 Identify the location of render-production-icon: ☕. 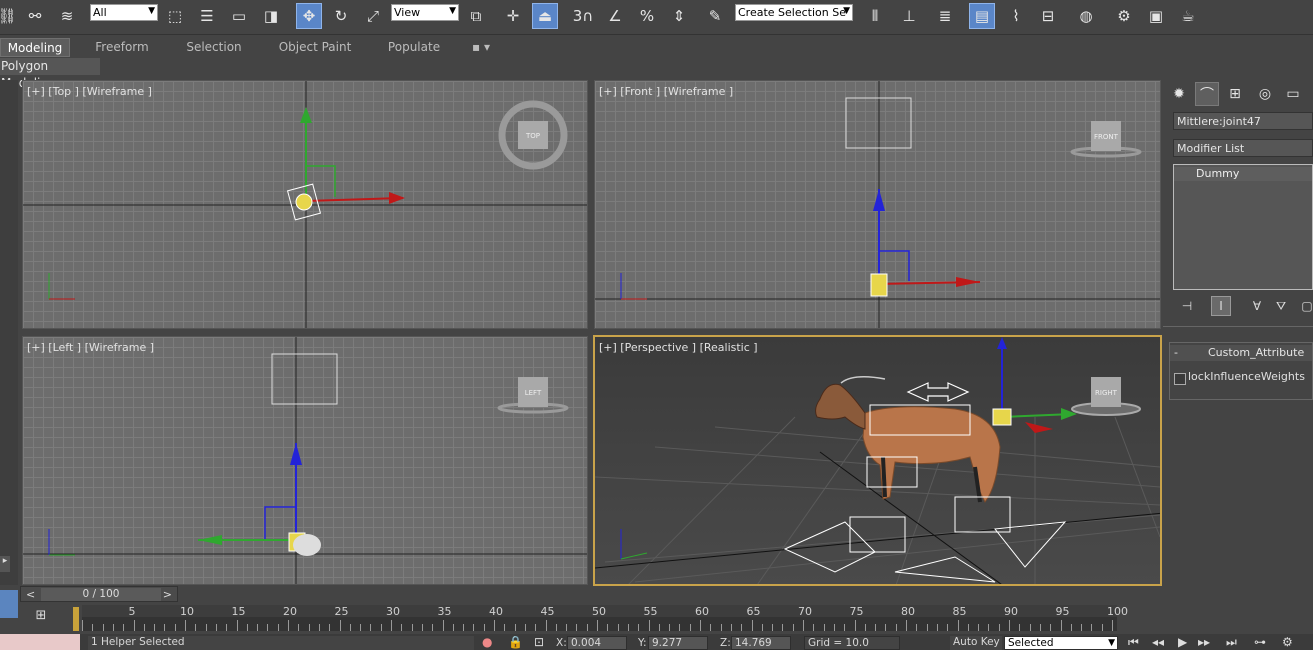
(1188, 16).